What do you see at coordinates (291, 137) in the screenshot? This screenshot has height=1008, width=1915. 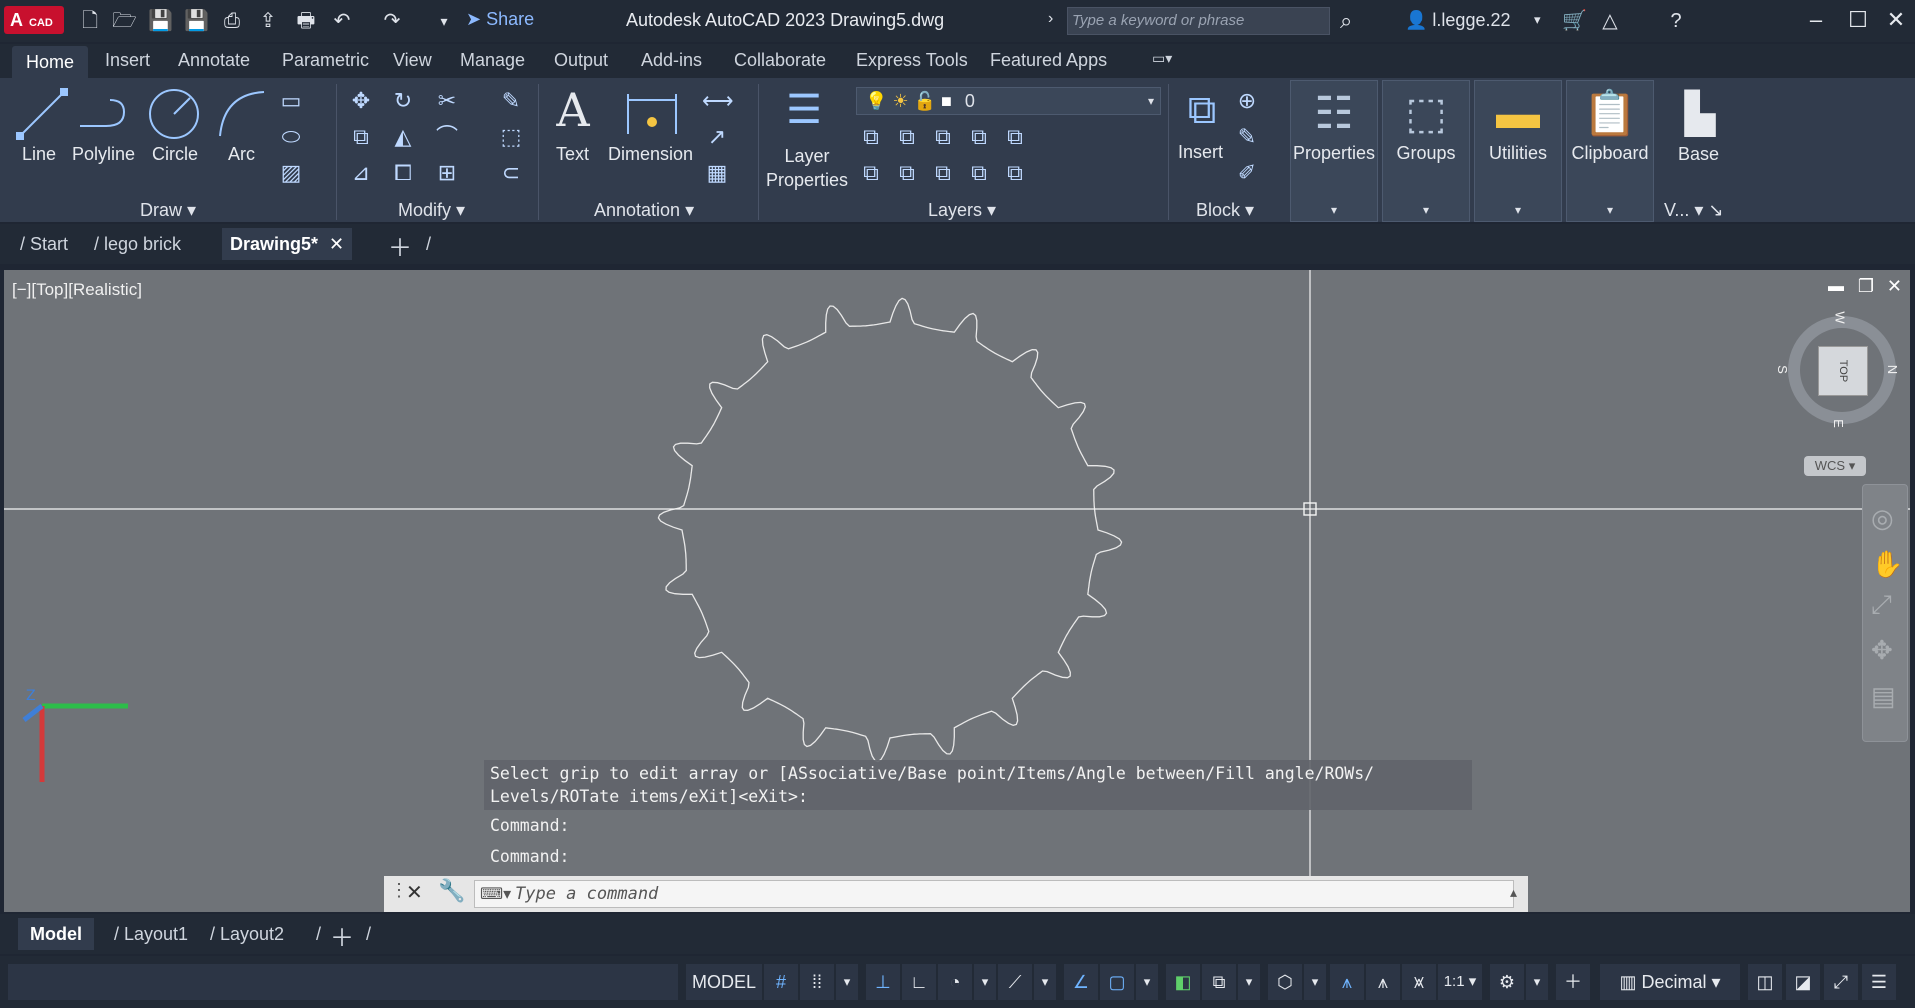 I see `ellipse-icon: ⬭` at bounding box center [291, 137].